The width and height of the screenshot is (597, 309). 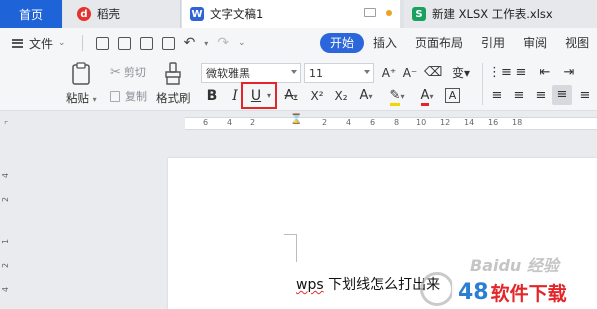 What do you see at coordinates (6, 241) in the screenshot?
I see `vruler-label: 1` at bounding box center [6, 241].